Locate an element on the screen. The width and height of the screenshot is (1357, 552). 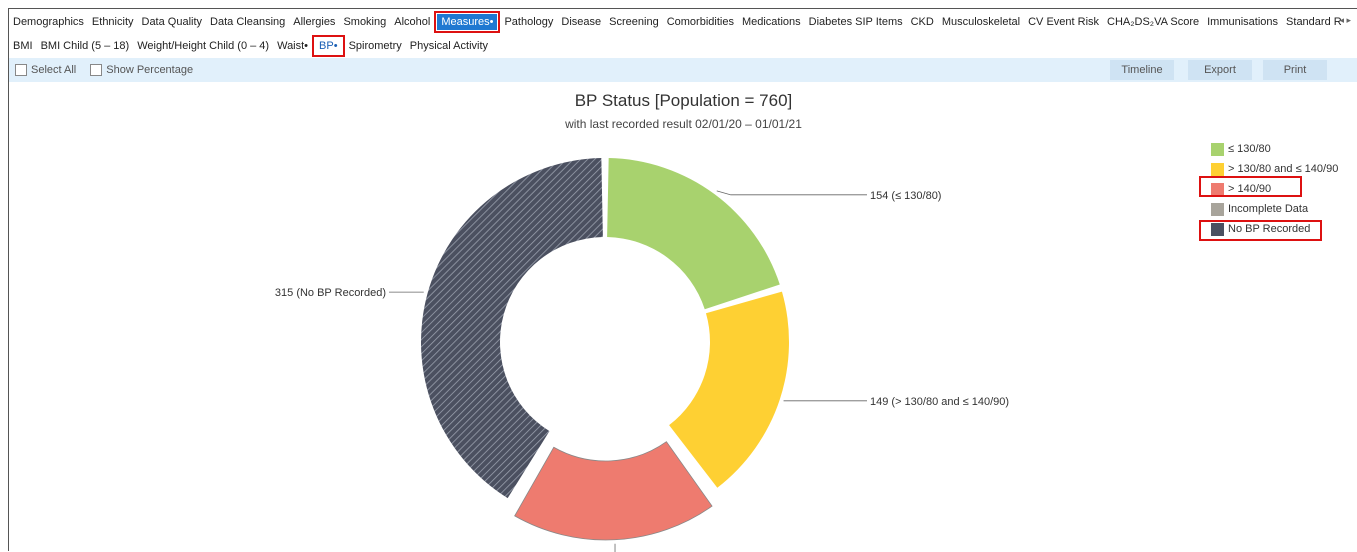
legend-label: ≤ 130/80 is located at coordinates (1249, 149).